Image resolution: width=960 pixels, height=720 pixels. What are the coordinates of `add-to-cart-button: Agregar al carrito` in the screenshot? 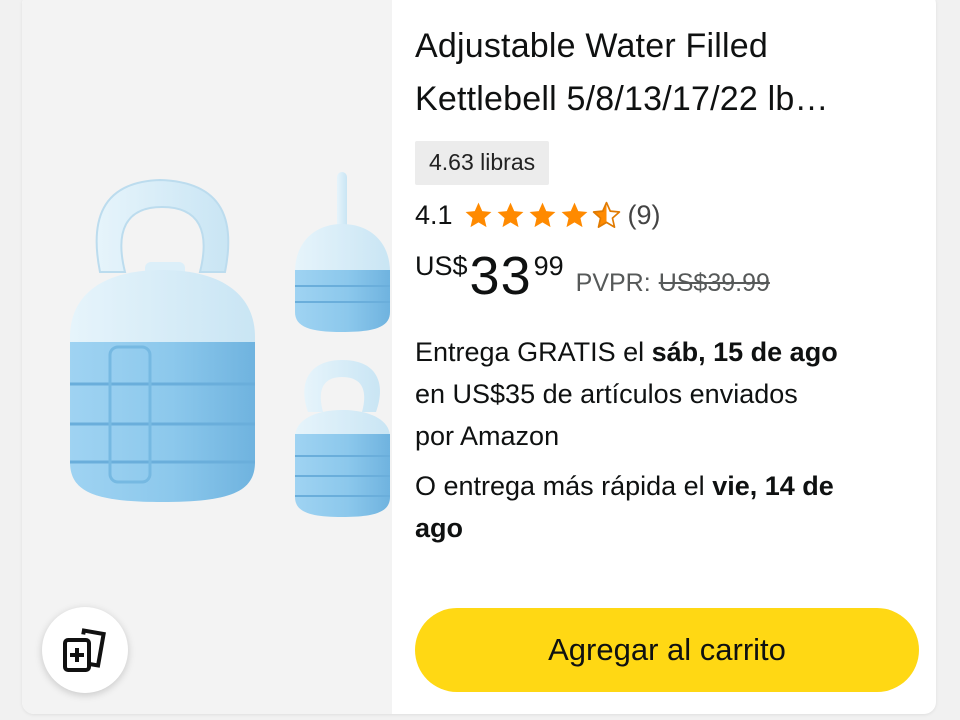 It's located at (667, 650).